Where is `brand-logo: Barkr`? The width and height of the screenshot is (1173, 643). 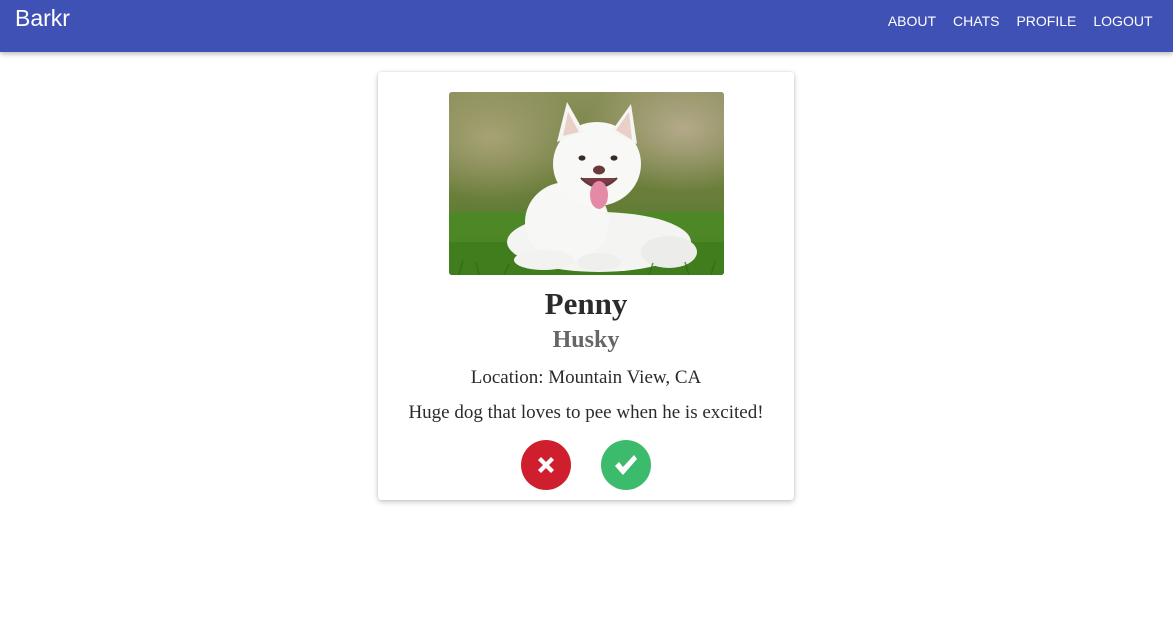 brand-logo: Barkr is located at coordinates (42, 18).